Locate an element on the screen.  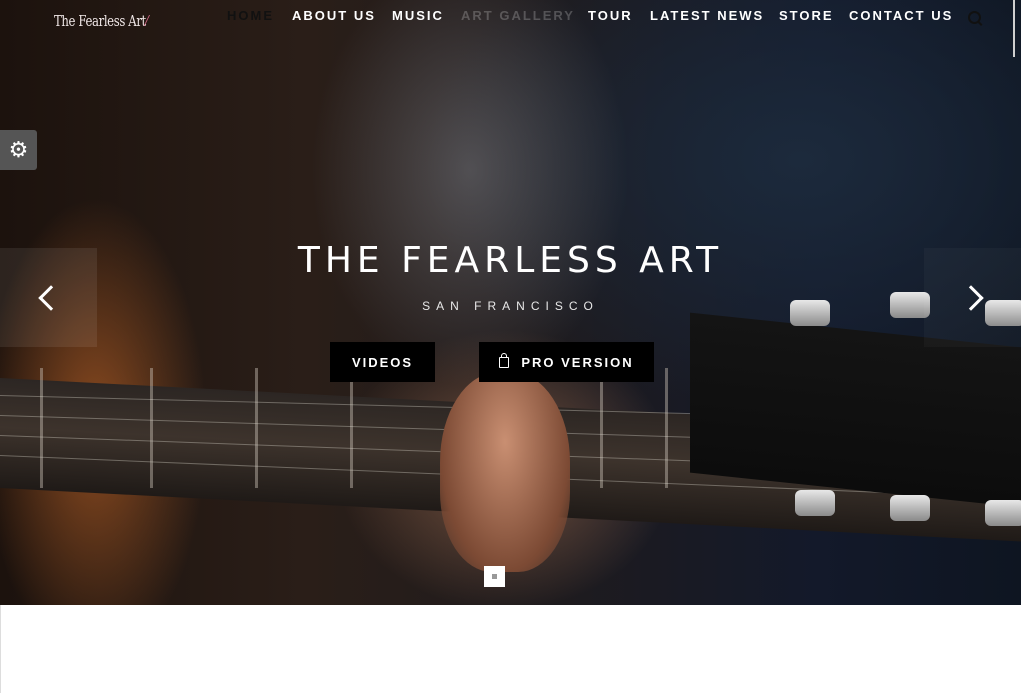
nav-item-music: MUSIC is located at coordinates (418, 15).